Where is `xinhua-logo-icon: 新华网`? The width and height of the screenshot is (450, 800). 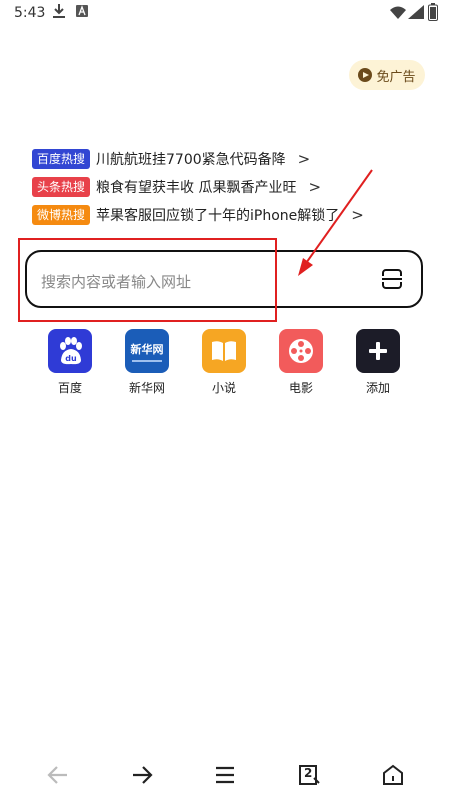 xinhua-logo-icon: 新华网 is located at coordinates (147, 351).